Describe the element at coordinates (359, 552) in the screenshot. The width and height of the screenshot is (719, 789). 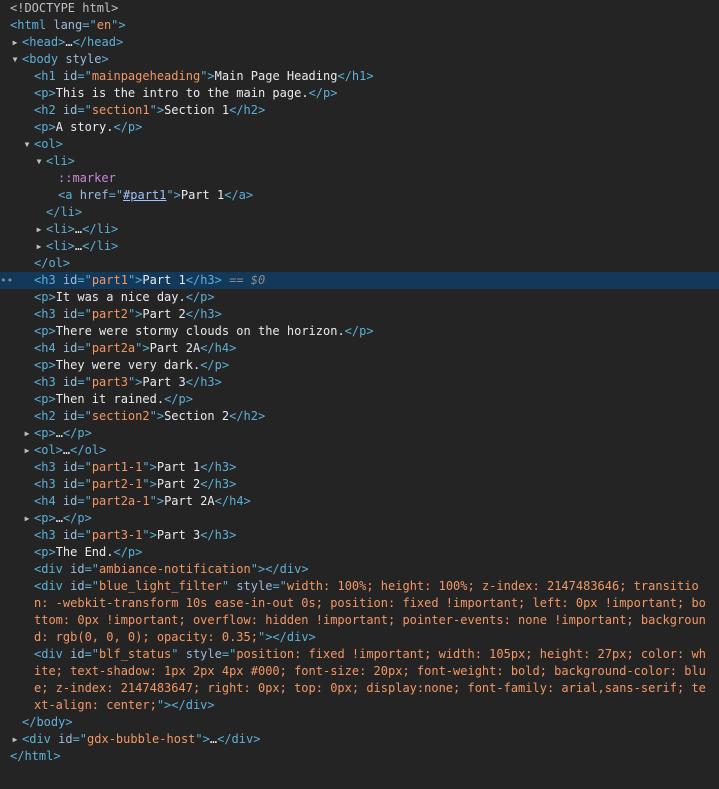
I see `dom-node: <p>The End.</p>` at that location.